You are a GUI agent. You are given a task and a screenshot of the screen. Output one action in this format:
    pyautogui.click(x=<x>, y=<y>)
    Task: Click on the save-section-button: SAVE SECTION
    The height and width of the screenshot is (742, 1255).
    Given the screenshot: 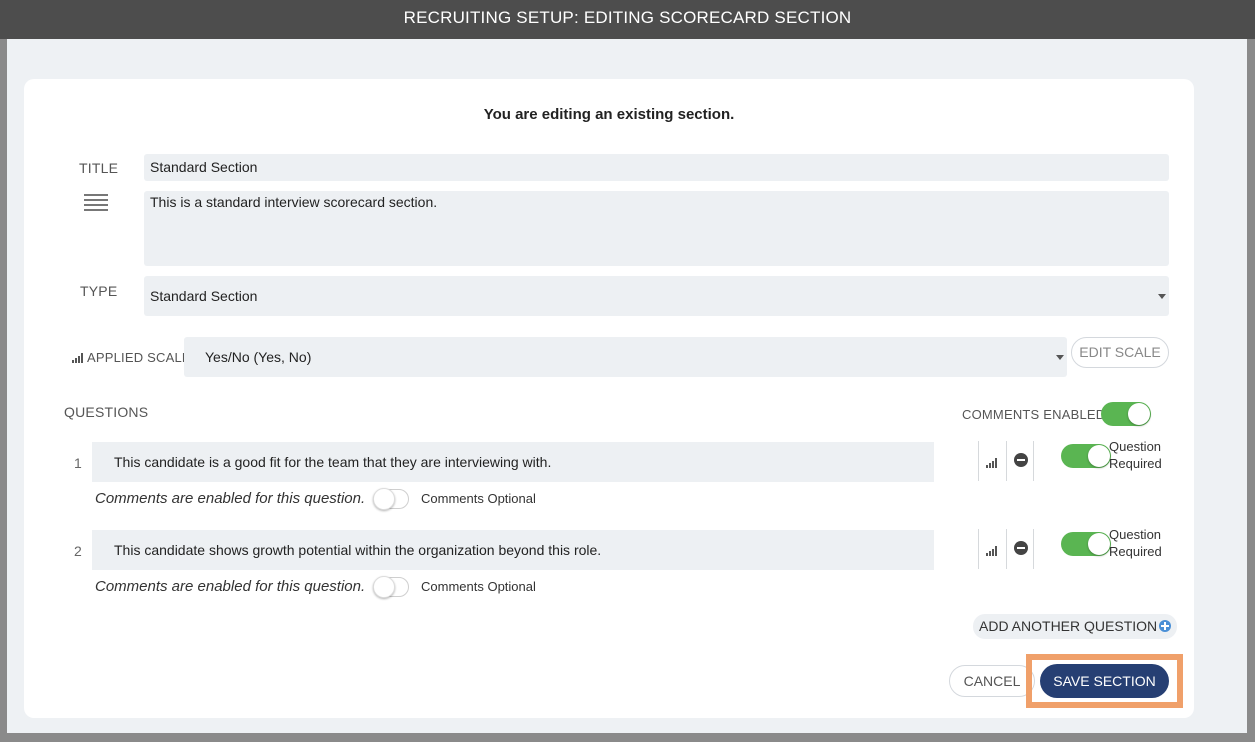 What is the action you would take?
    pyautogui.click(x=1104, y=681)
    